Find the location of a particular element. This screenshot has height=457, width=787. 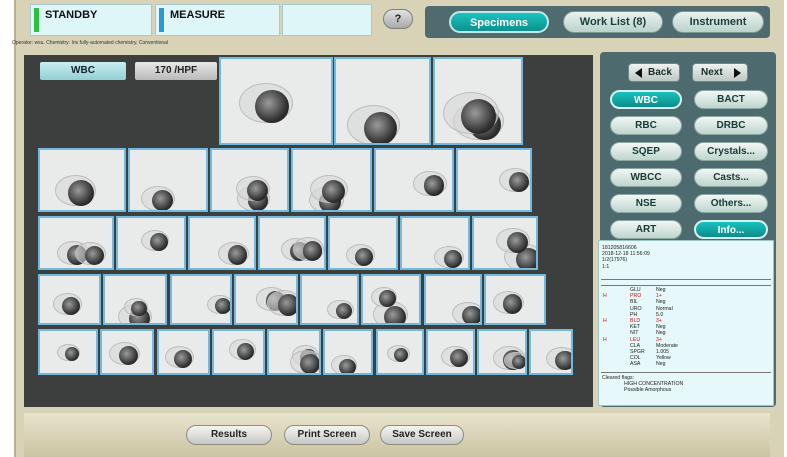

classify-button-rbc: RBC is located at coordinates (646, 125).